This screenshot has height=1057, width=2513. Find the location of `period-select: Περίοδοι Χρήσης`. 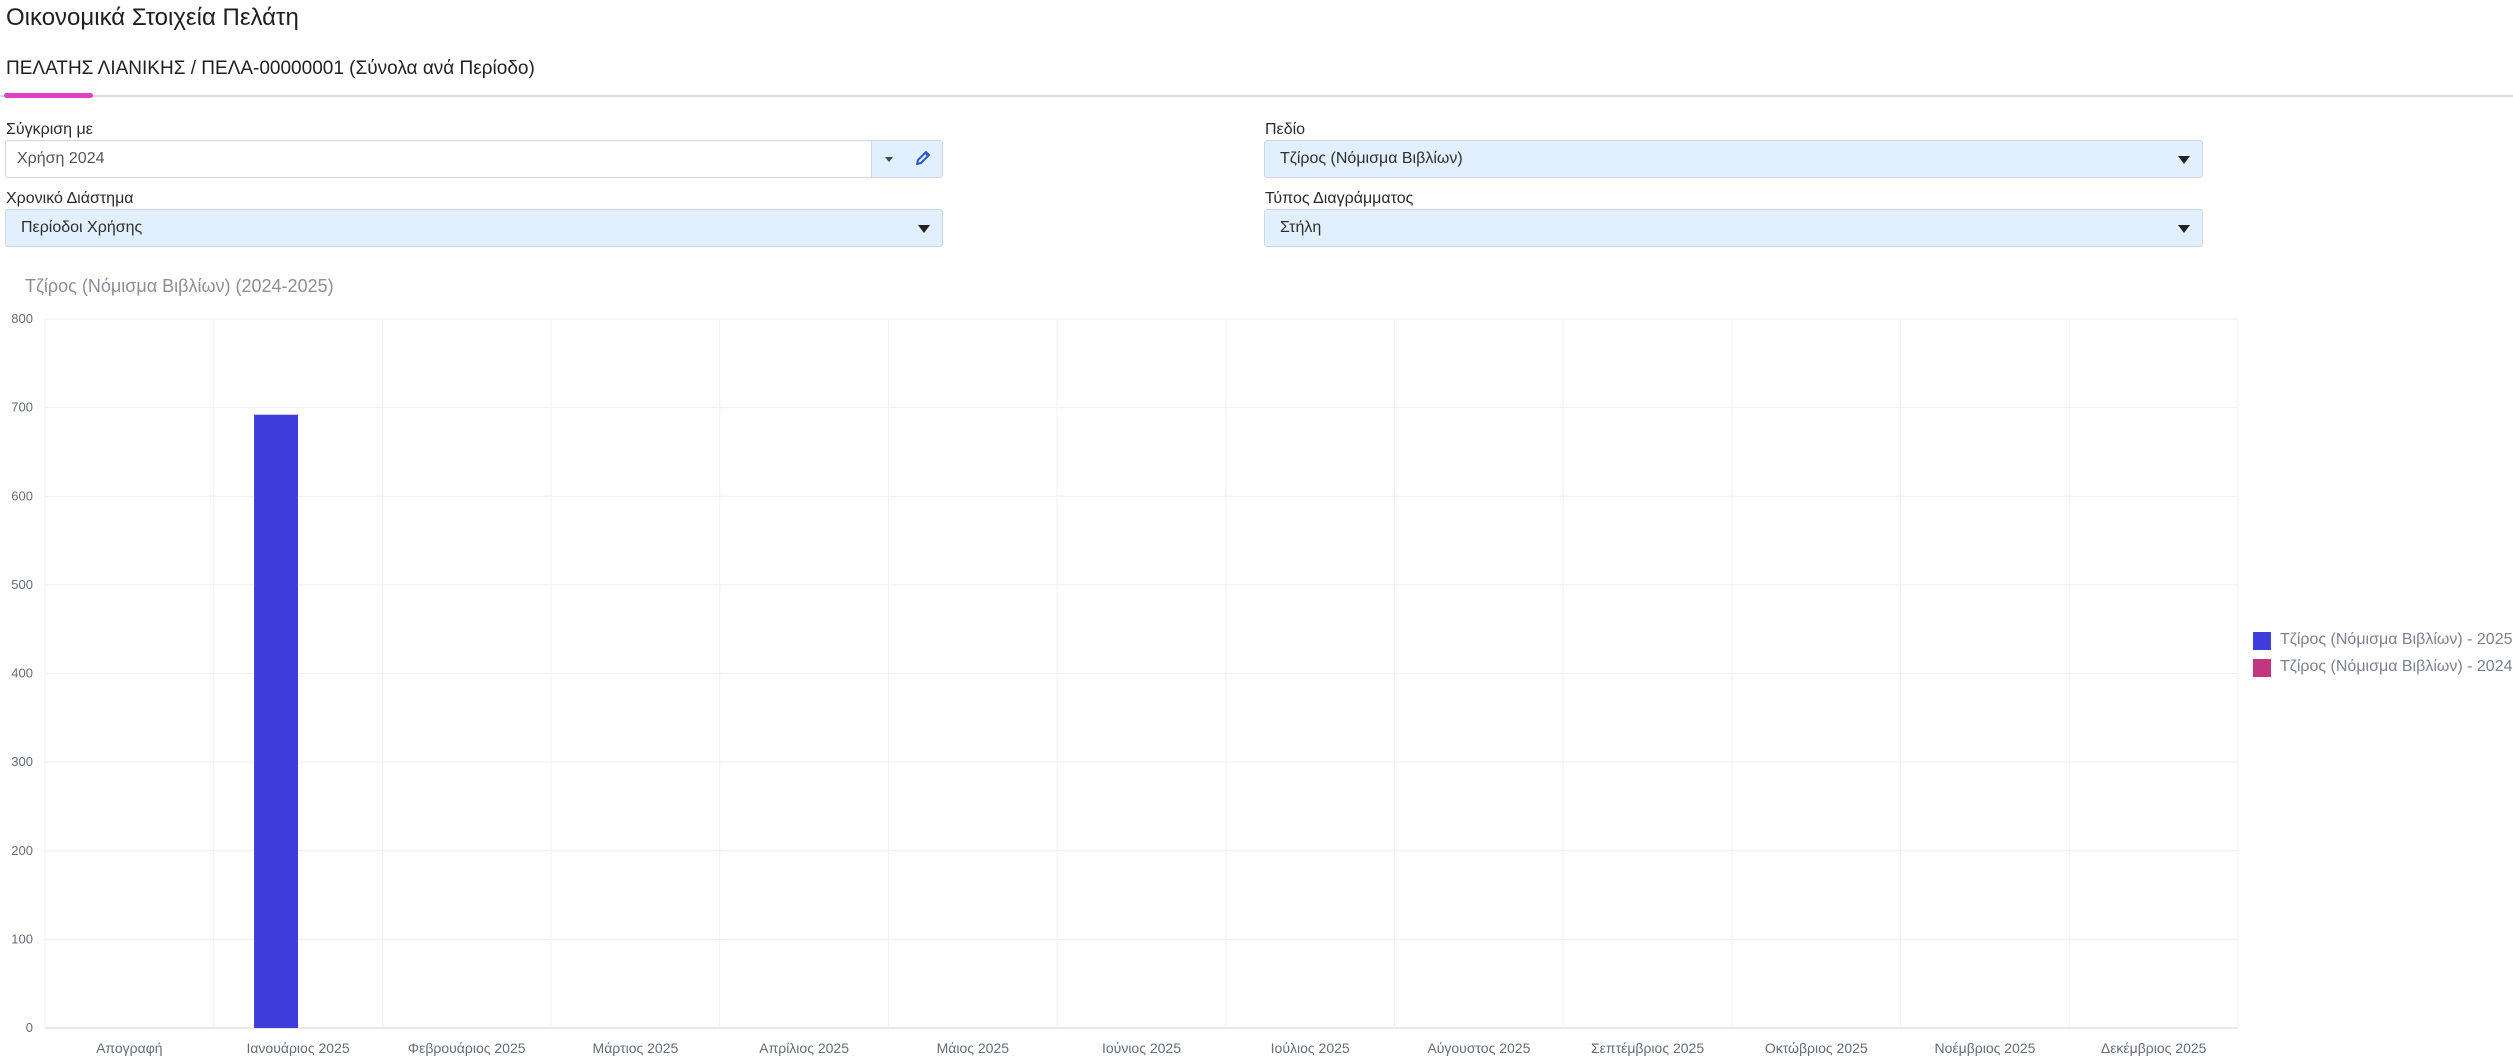

period-select: Περίοδοι Χρήσης is located at coordinates (474, 228).